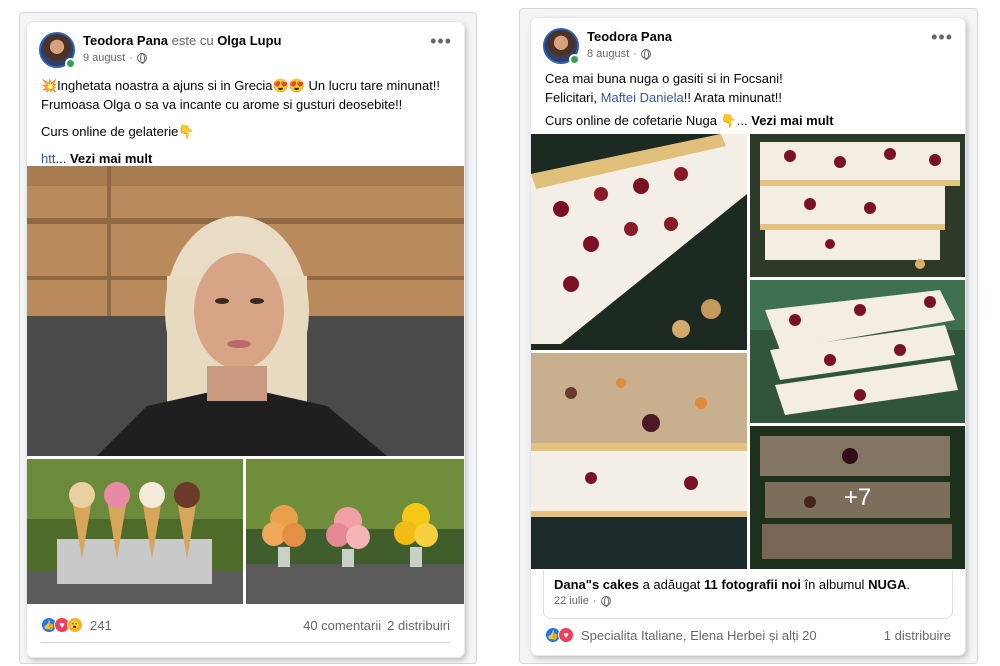 Image resolution: width=1000 pixels, height=666 pixels. Describe the element at coordinates (249, 40) in the screenshot. I see `tagged-name: Olga Lupu` at that location.